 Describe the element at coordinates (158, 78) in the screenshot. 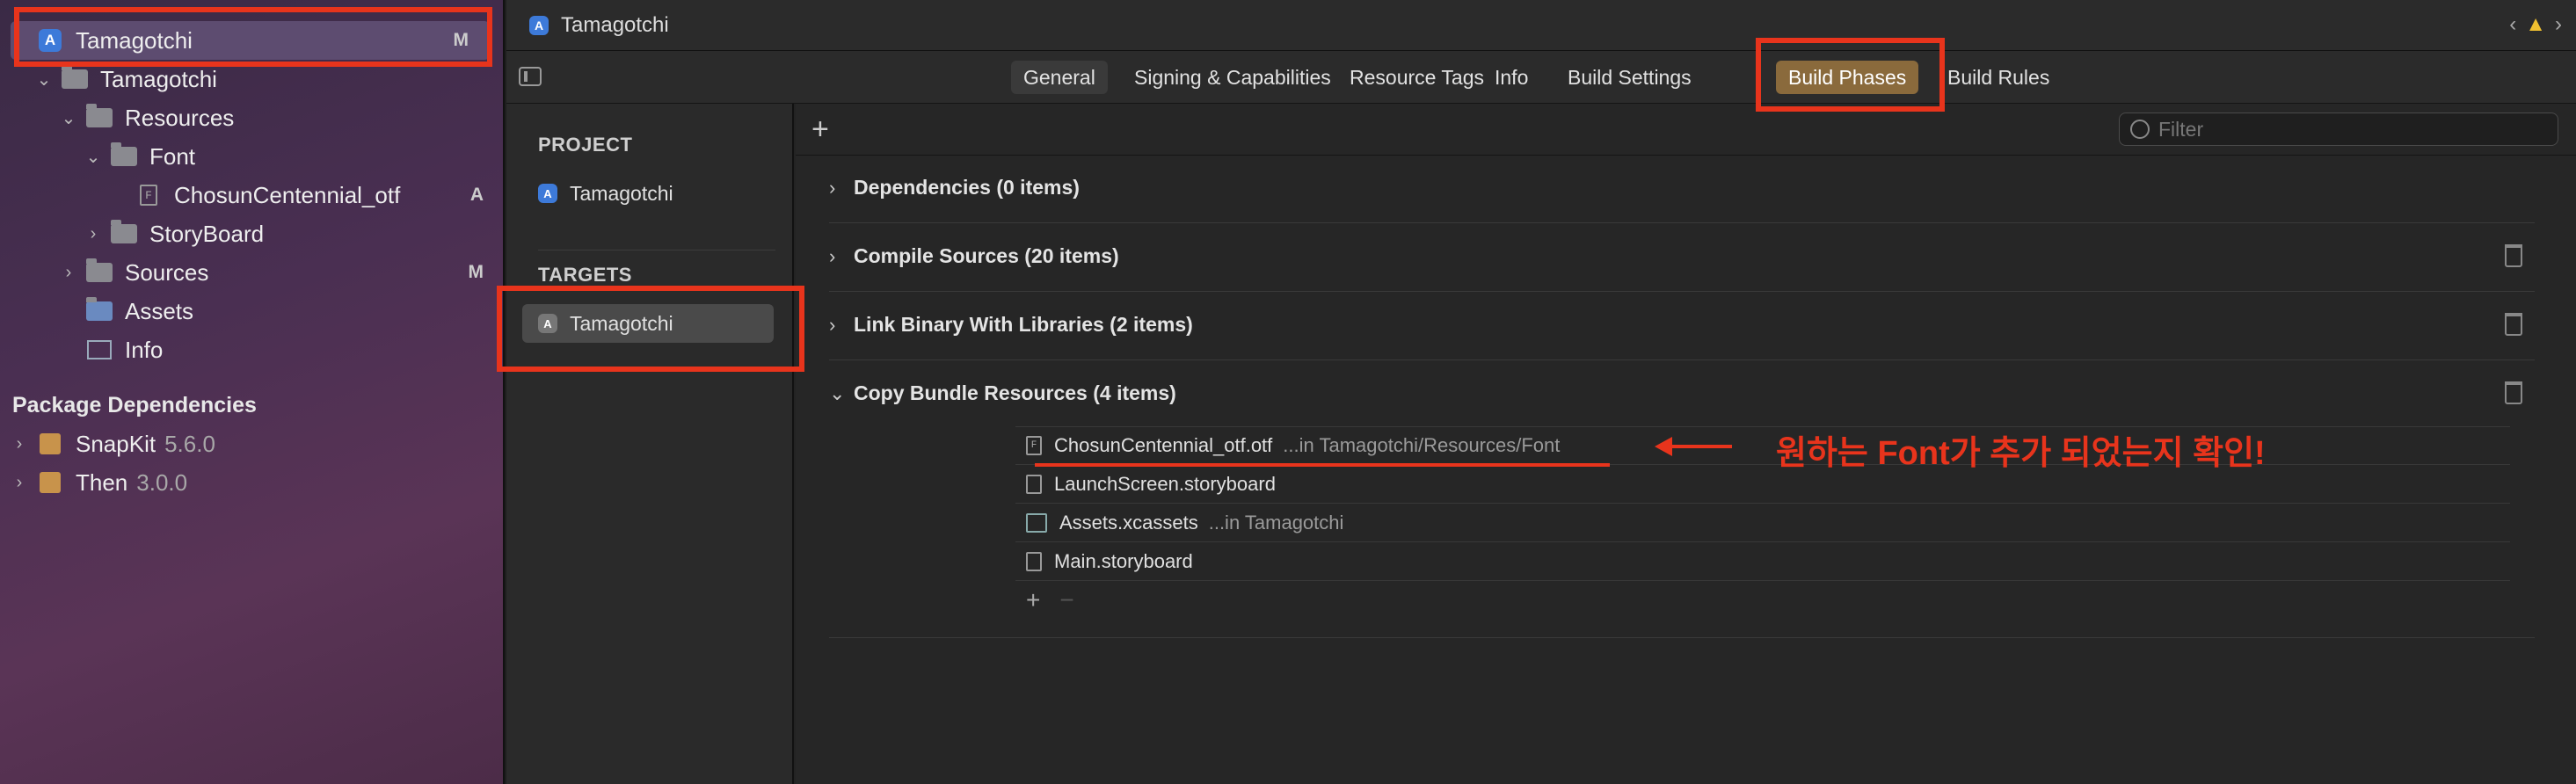

I see `nav-item-label: Tamagotchi` at that location.